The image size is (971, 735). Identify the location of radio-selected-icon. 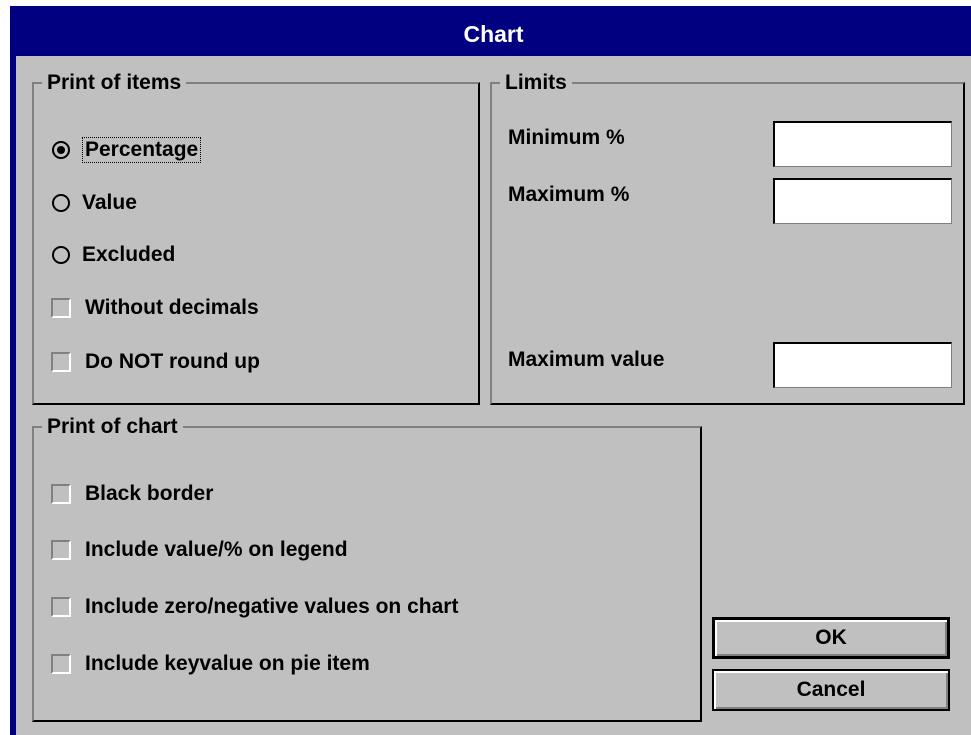
(61, 150).